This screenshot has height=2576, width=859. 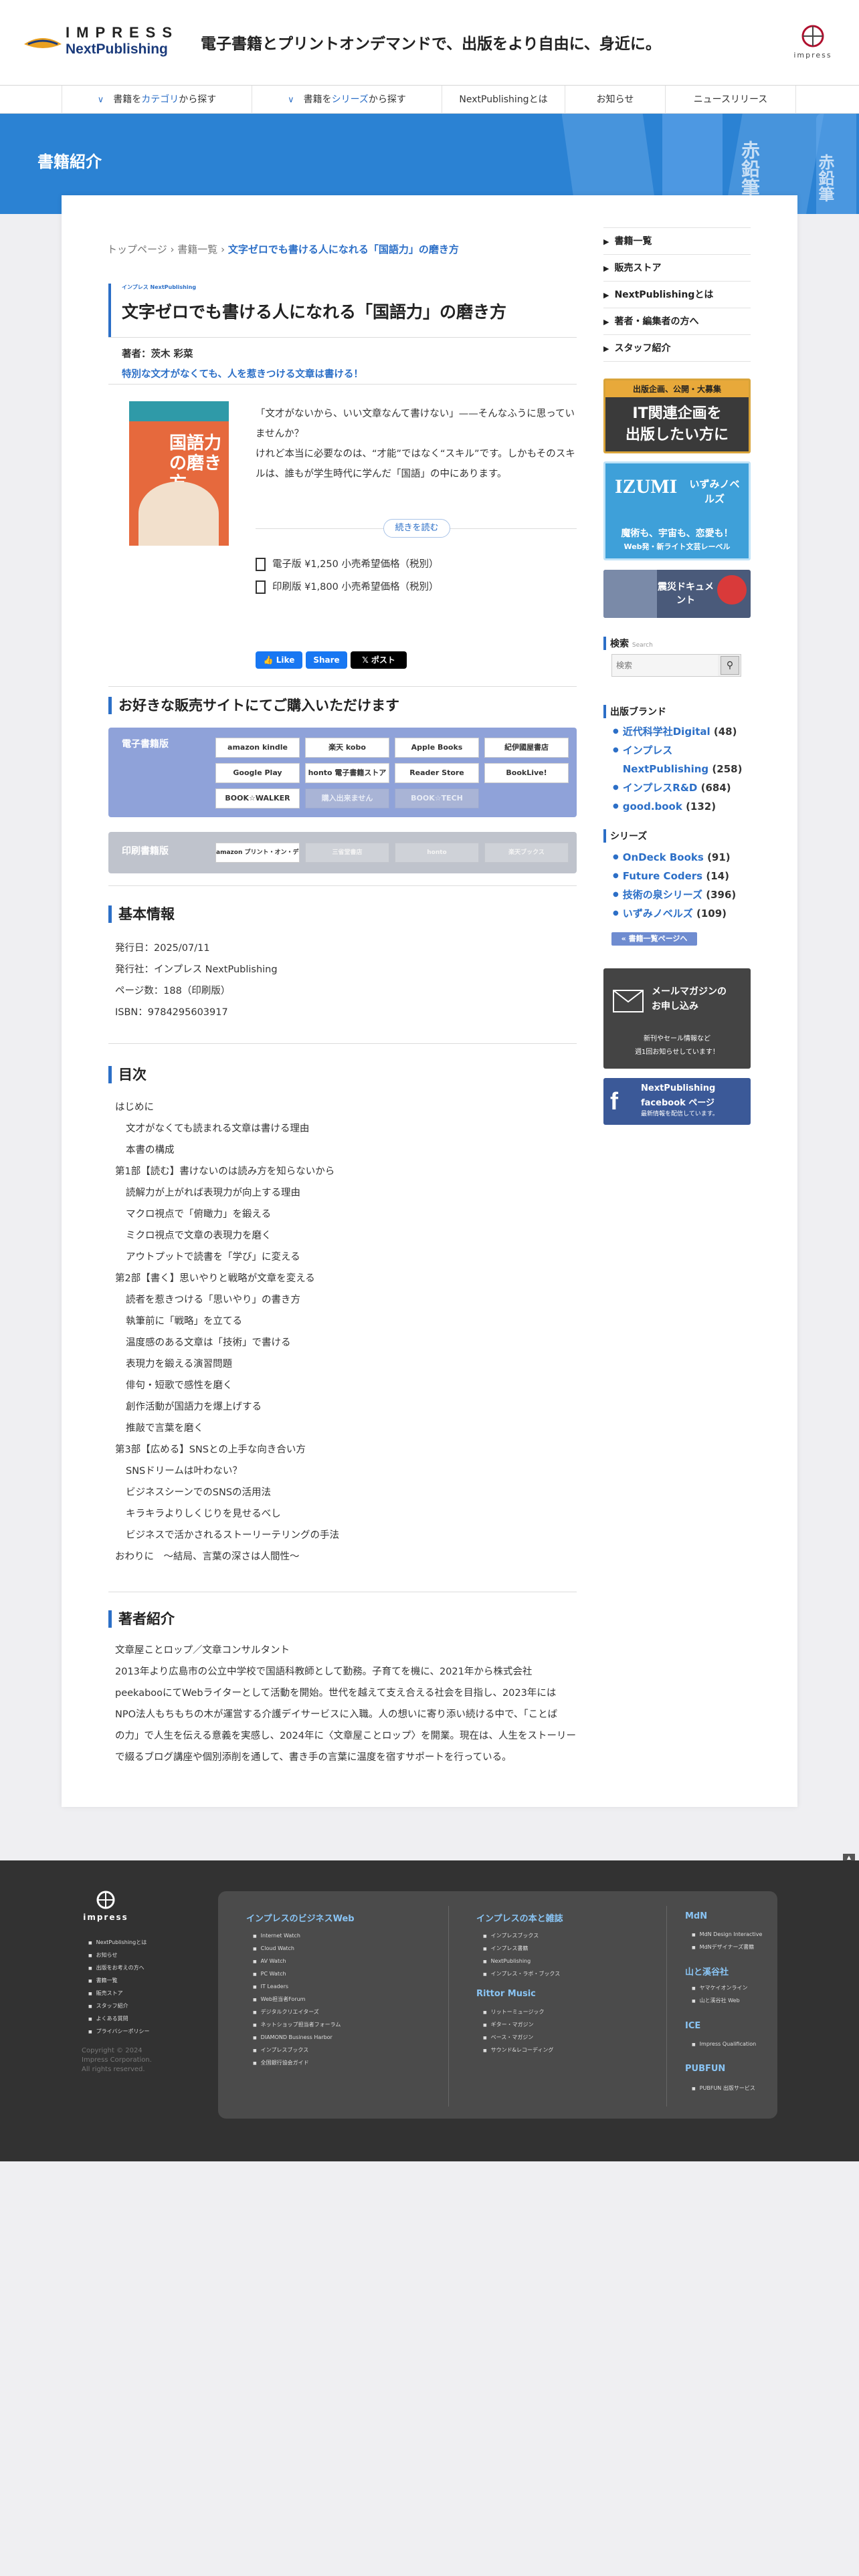 I want to click on list-item: ● インプレスR&D (684), so click(x=682, y=787).